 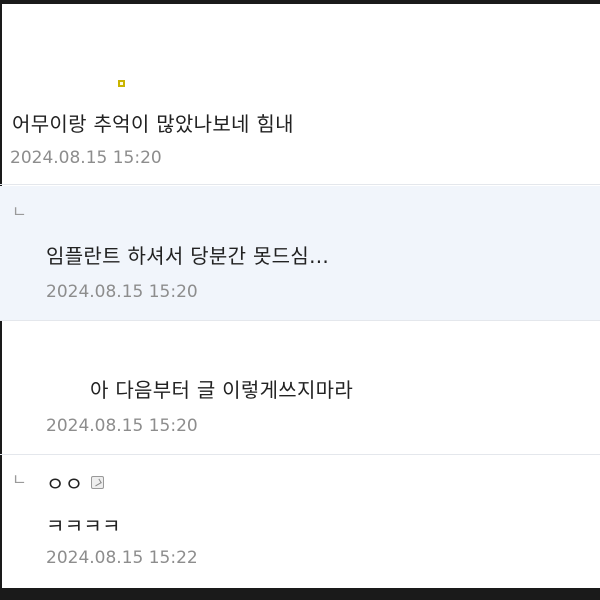 I want to click on comment-text: 아 다음부터 글 이렇게쓰지마라, so click(x=222, y=390).